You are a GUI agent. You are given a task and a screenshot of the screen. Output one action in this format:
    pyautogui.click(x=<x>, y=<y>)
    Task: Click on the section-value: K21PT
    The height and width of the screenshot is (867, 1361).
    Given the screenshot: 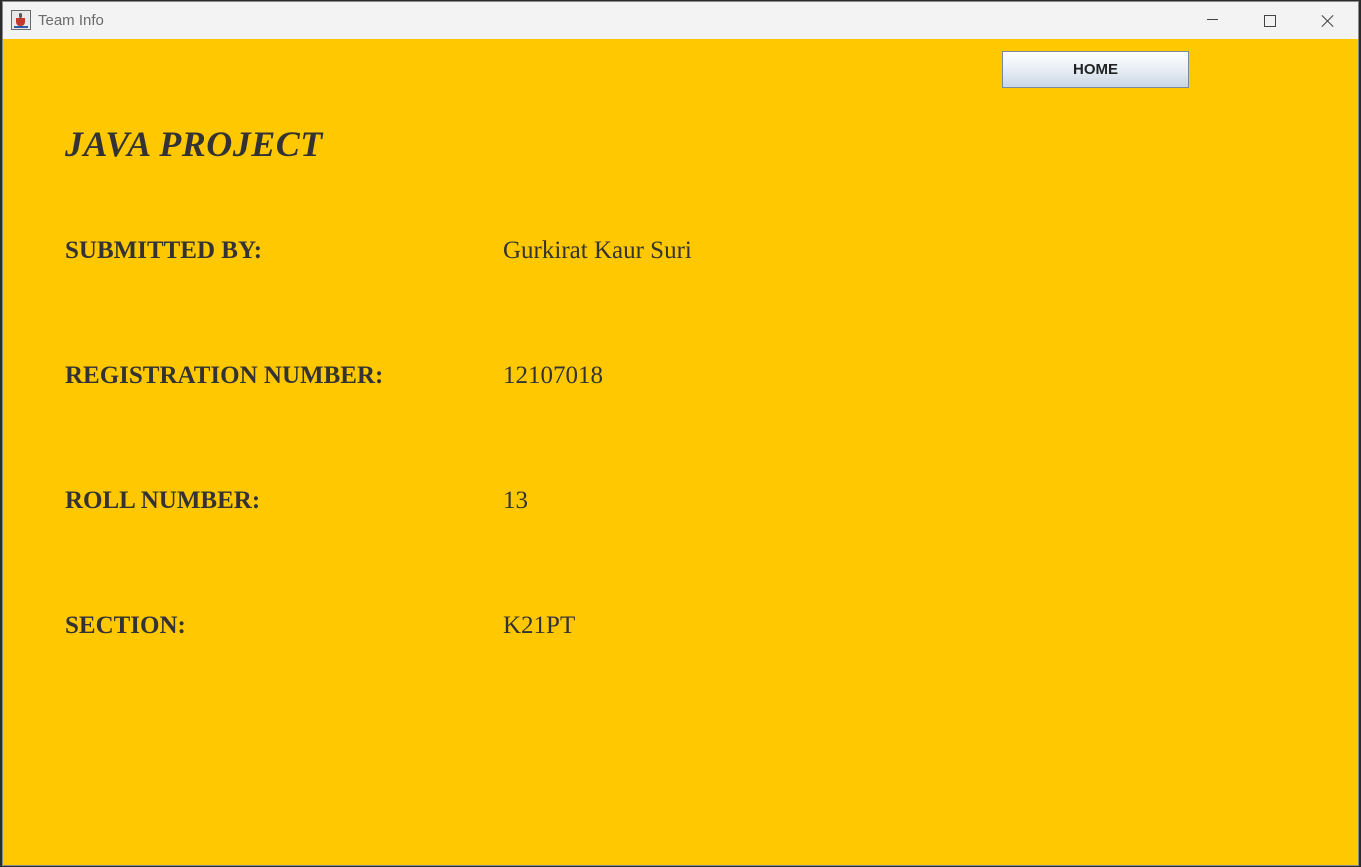 What is the action you would take?
    pyautogui.click(x=539, y=625)
    